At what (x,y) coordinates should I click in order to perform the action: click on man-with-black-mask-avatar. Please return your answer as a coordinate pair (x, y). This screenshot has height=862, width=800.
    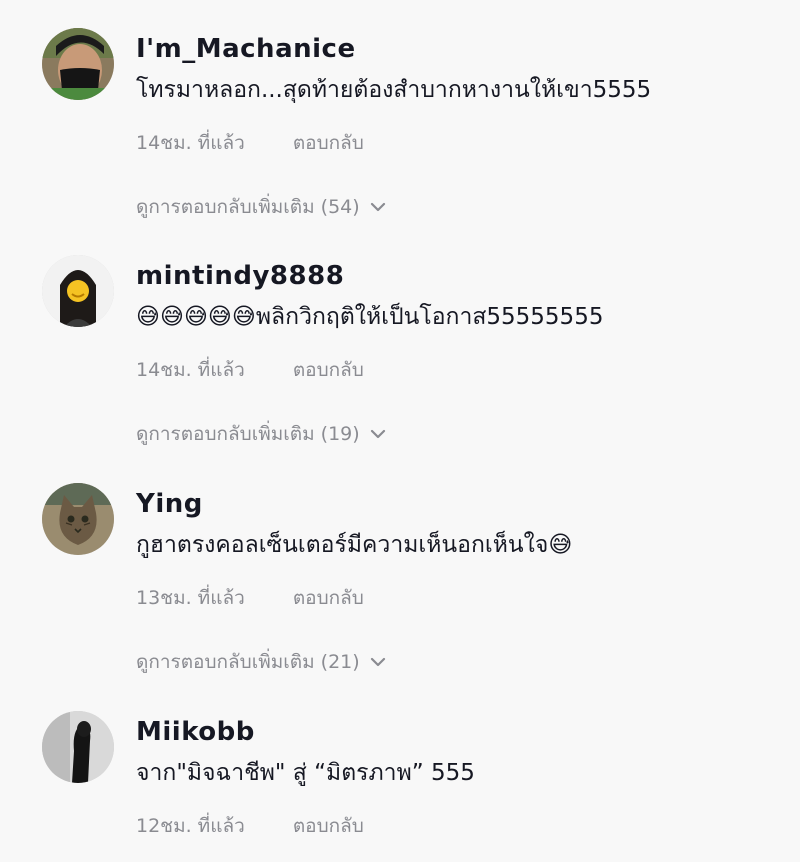
    Looking at the image, I should click on (78, 64).